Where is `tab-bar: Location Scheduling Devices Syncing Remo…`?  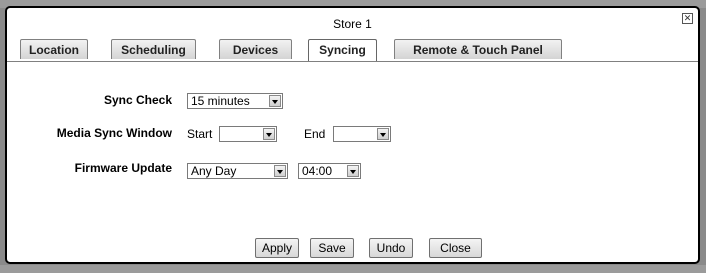
tab-bar: Location Scheduling Devices Syncing Remo… is located at coordinates (349, 50).